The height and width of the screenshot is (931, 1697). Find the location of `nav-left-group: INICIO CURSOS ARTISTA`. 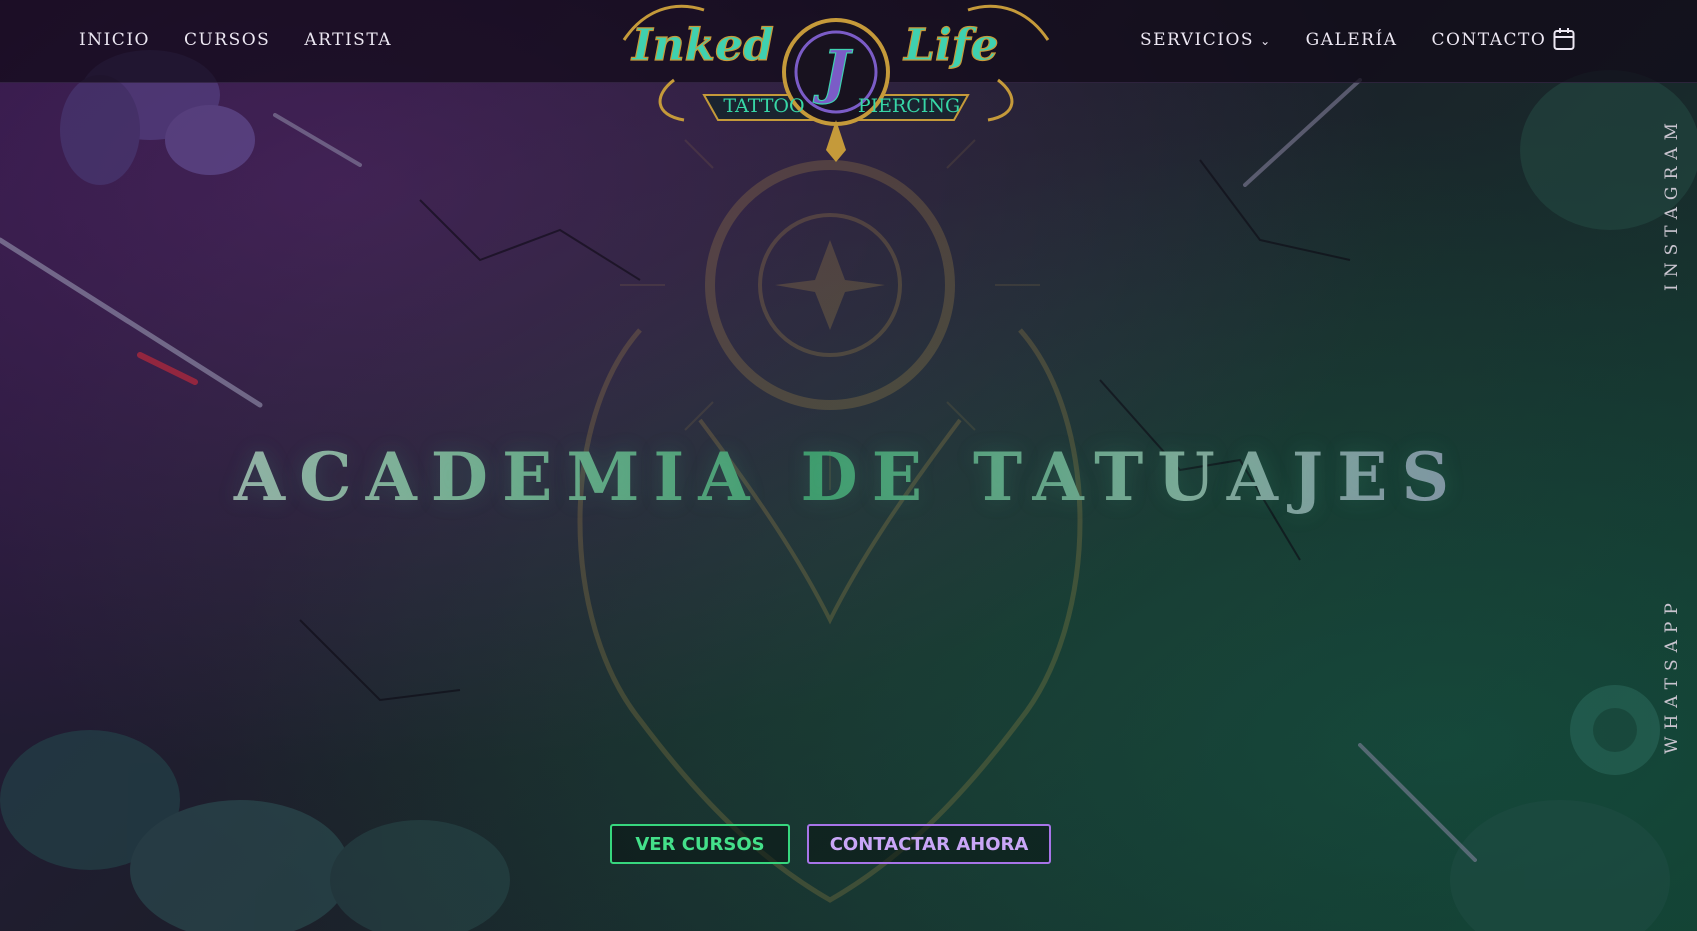

nav-left-group: INICIO CURSOS ARTISTA is located at coordinates (235, 40).